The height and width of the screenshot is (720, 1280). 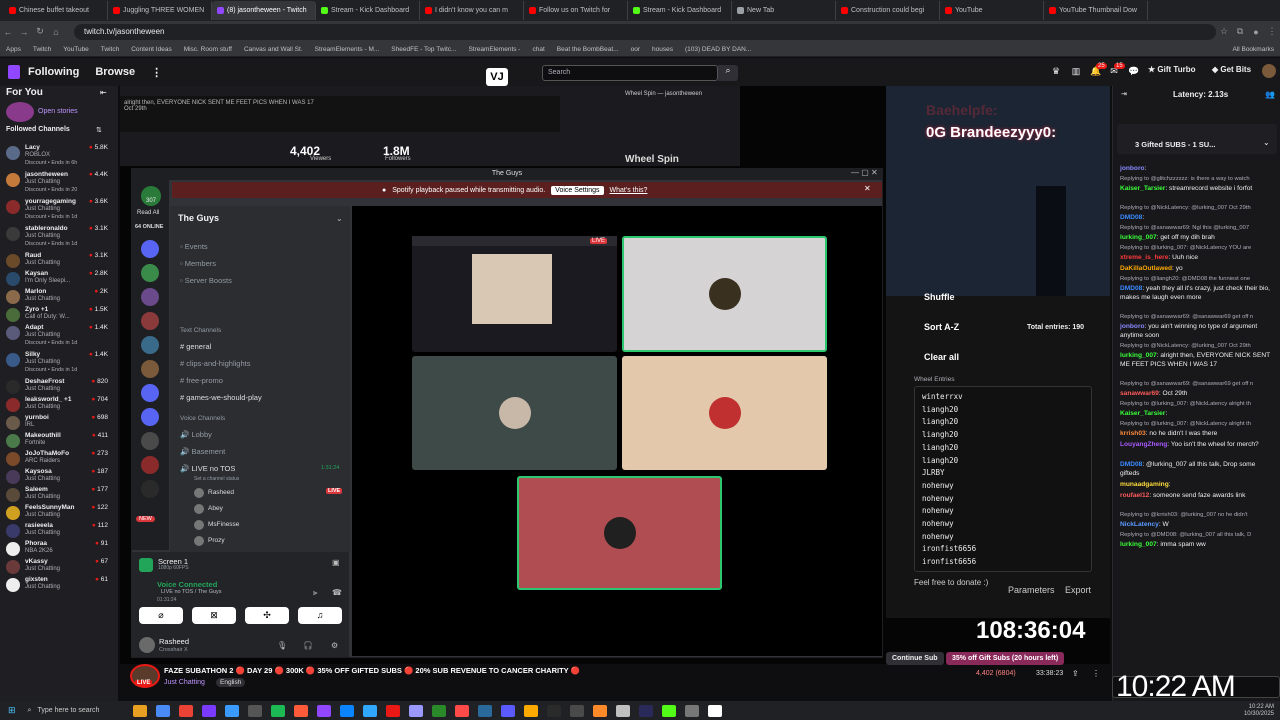 I want to click on crown-icon: ♛, so click(x=1056, y=72).